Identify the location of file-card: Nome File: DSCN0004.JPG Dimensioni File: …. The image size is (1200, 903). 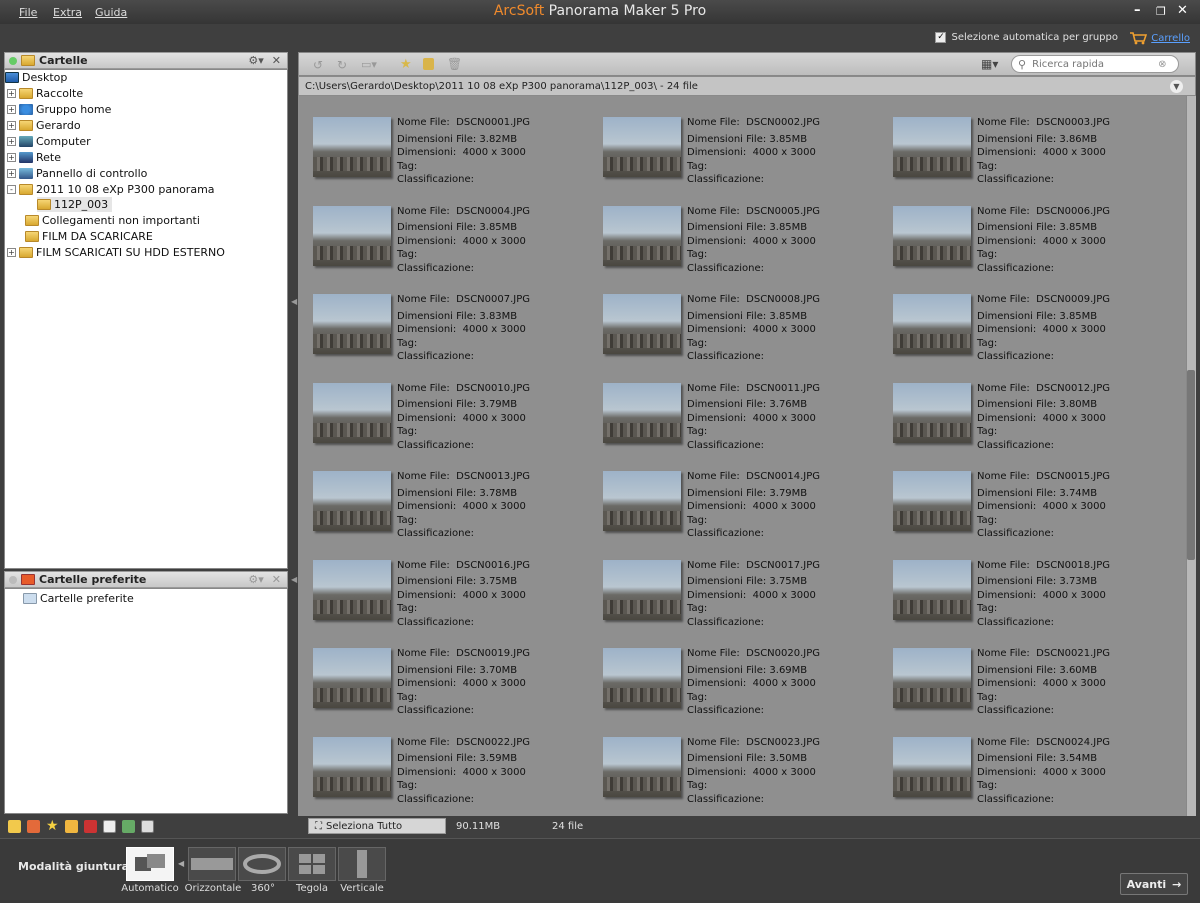
(443, 229).